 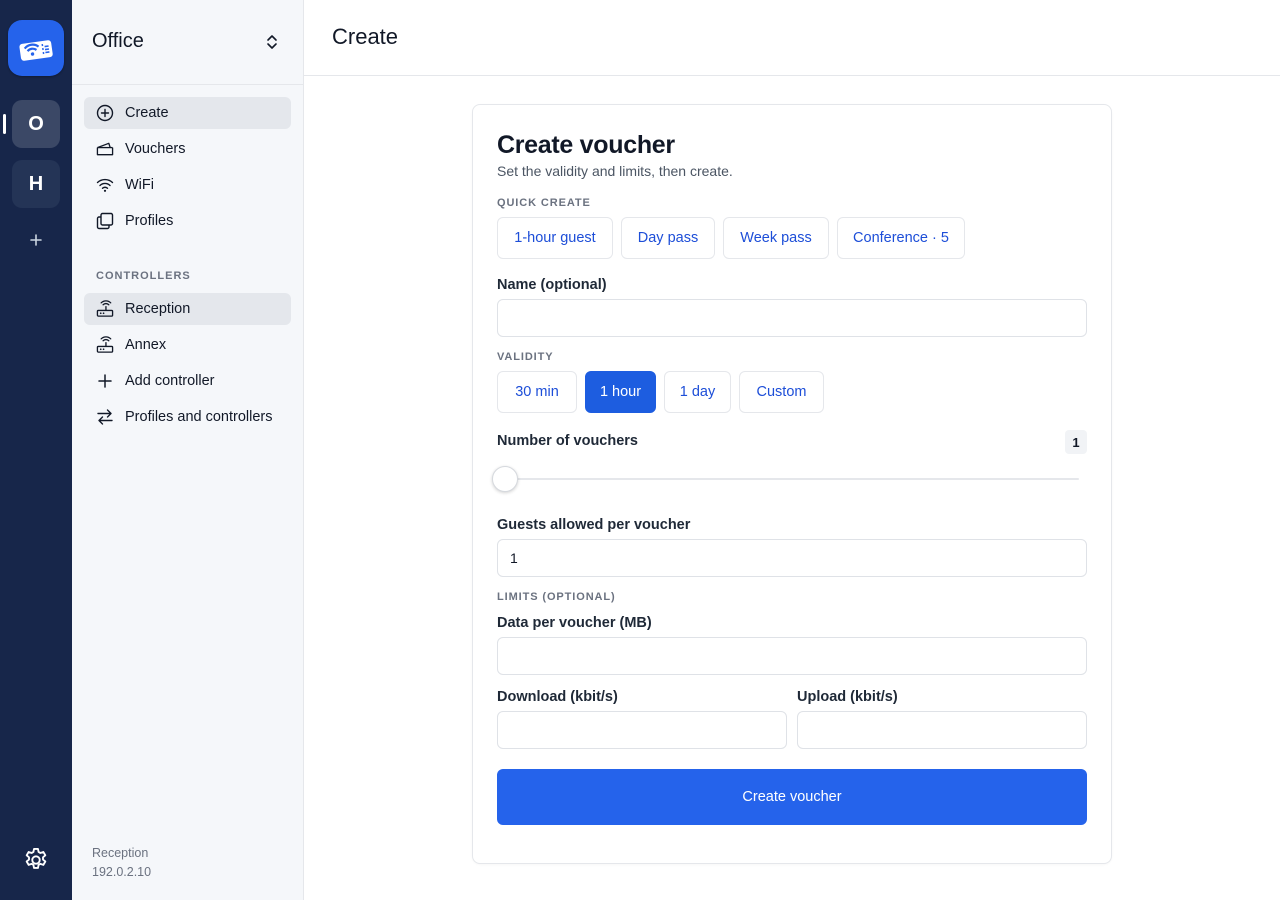 I want to click on sidebar-item-vouchers: Vouchers, so click(x=187, y=149).